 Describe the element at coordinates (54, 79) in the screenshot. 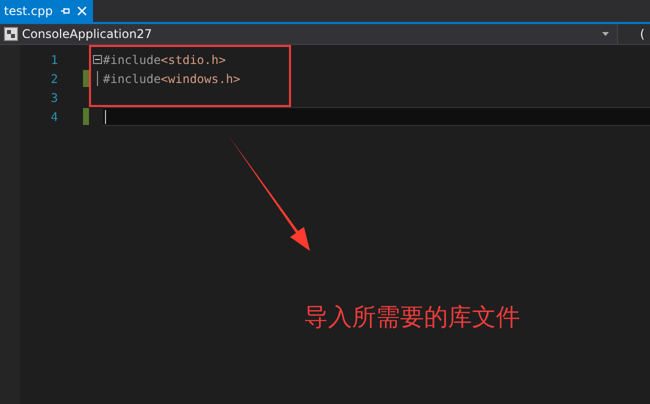

I see `line-number: 2` at that location.